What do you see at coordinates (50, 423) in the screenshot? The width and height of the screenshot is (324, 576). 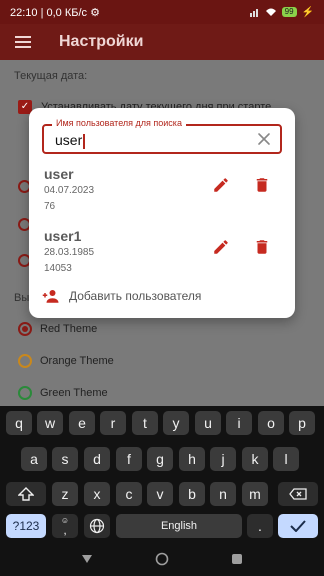 I see `key-w: w` at bounding box center [50, 423].